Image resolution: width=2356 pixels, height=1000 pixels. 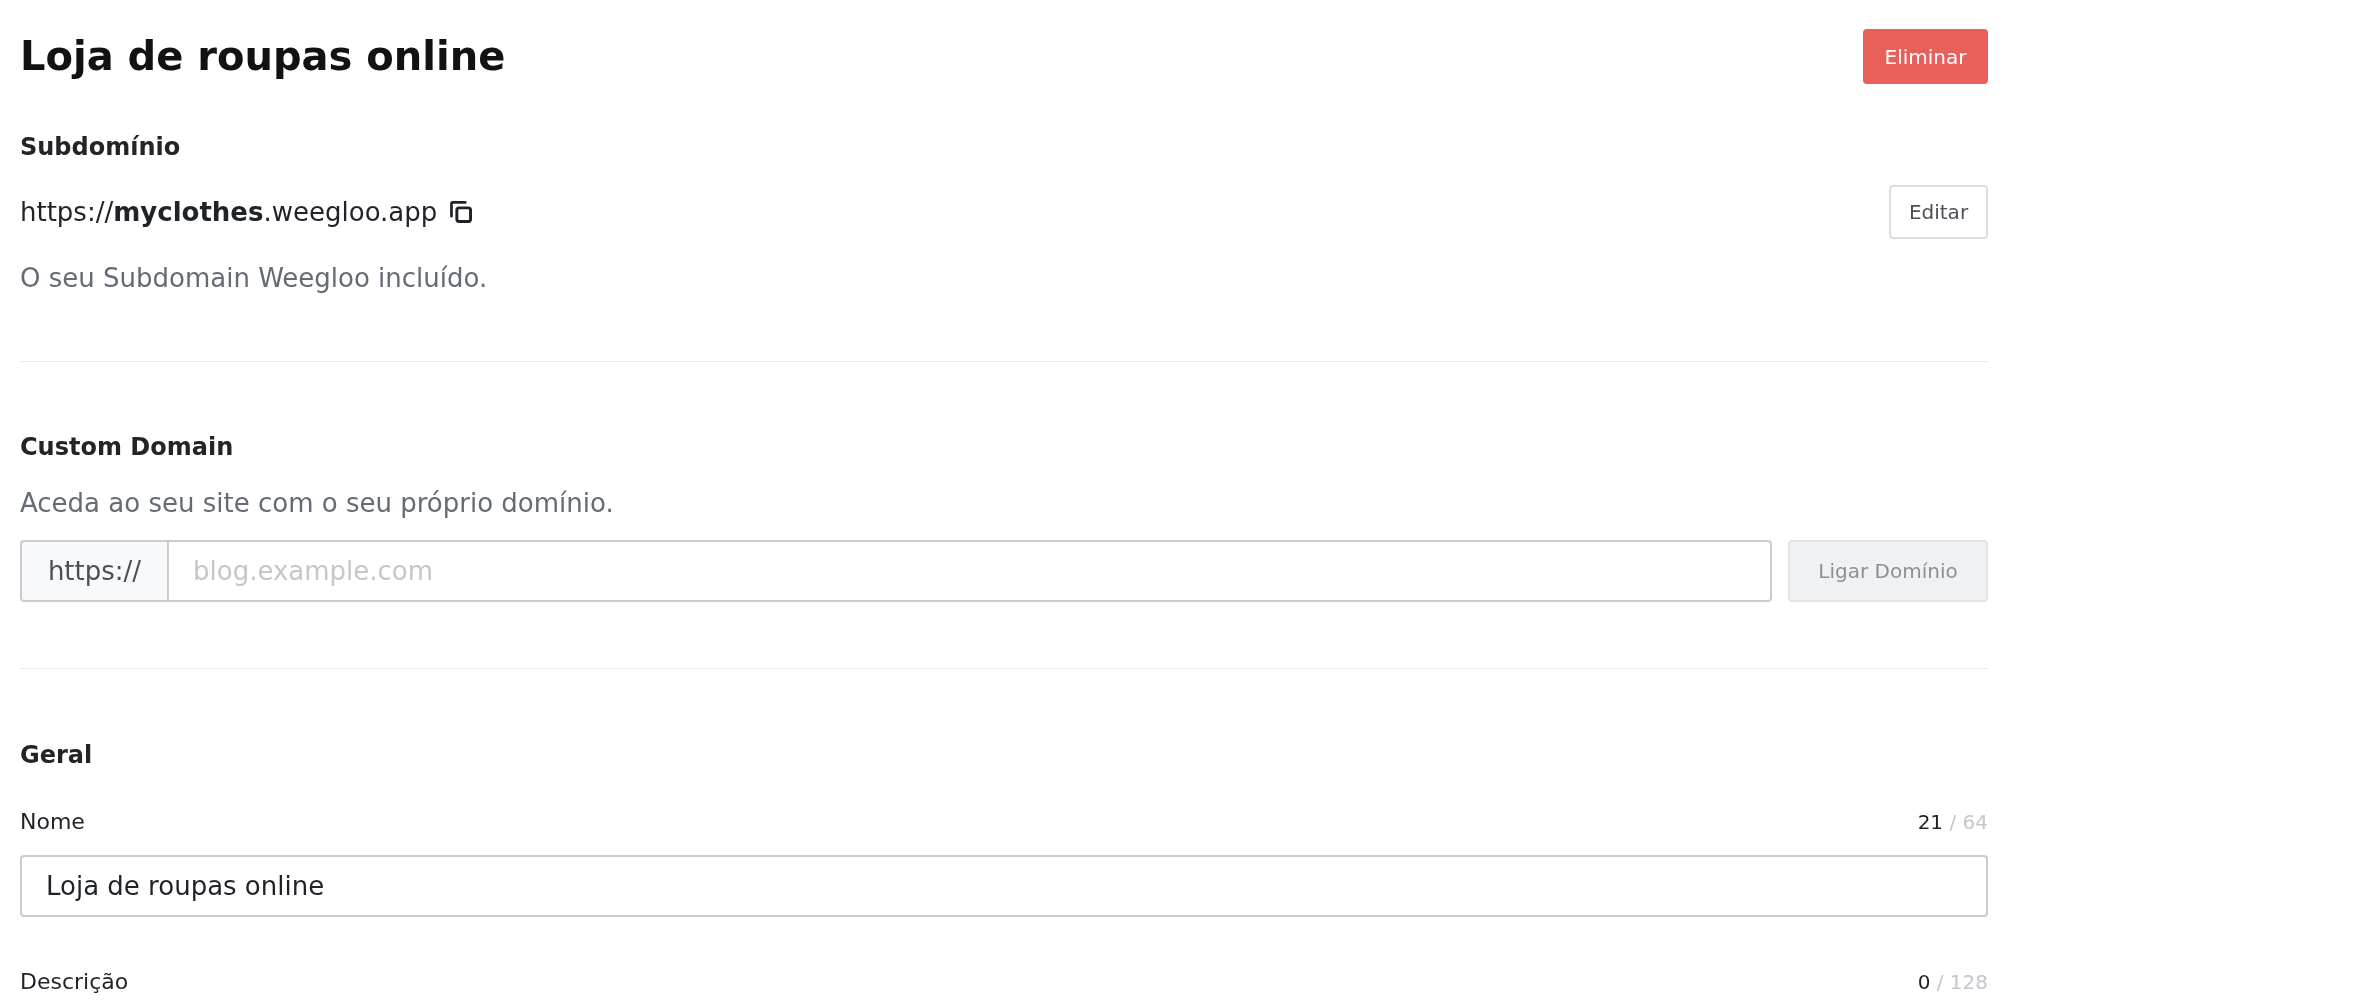 I want to click on section-heading: Custom Domain, so click(x=127, y=447).